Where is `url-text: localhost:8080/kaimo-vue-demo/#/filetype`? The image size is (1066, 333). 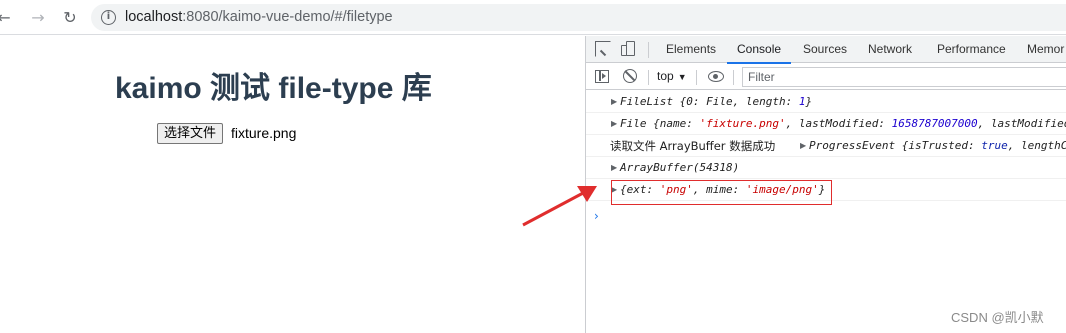
url-text: localhost:8080/kaimo-vue-demo/#/filetype is located at coordinates (259, 17).